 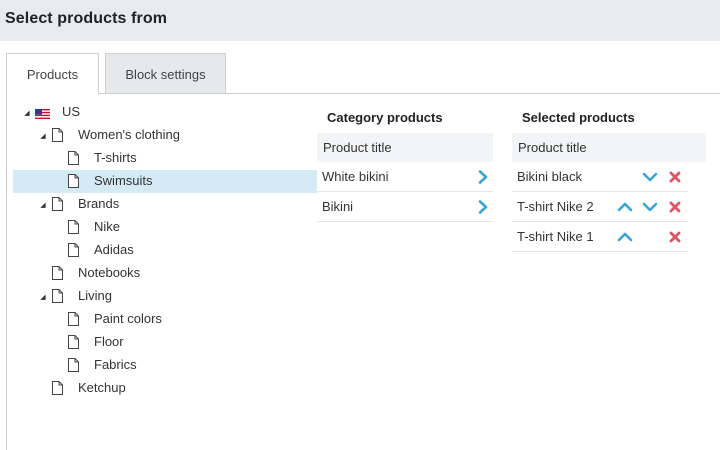 I want to click on tree-node-label: US, so click(x=71, y=111).